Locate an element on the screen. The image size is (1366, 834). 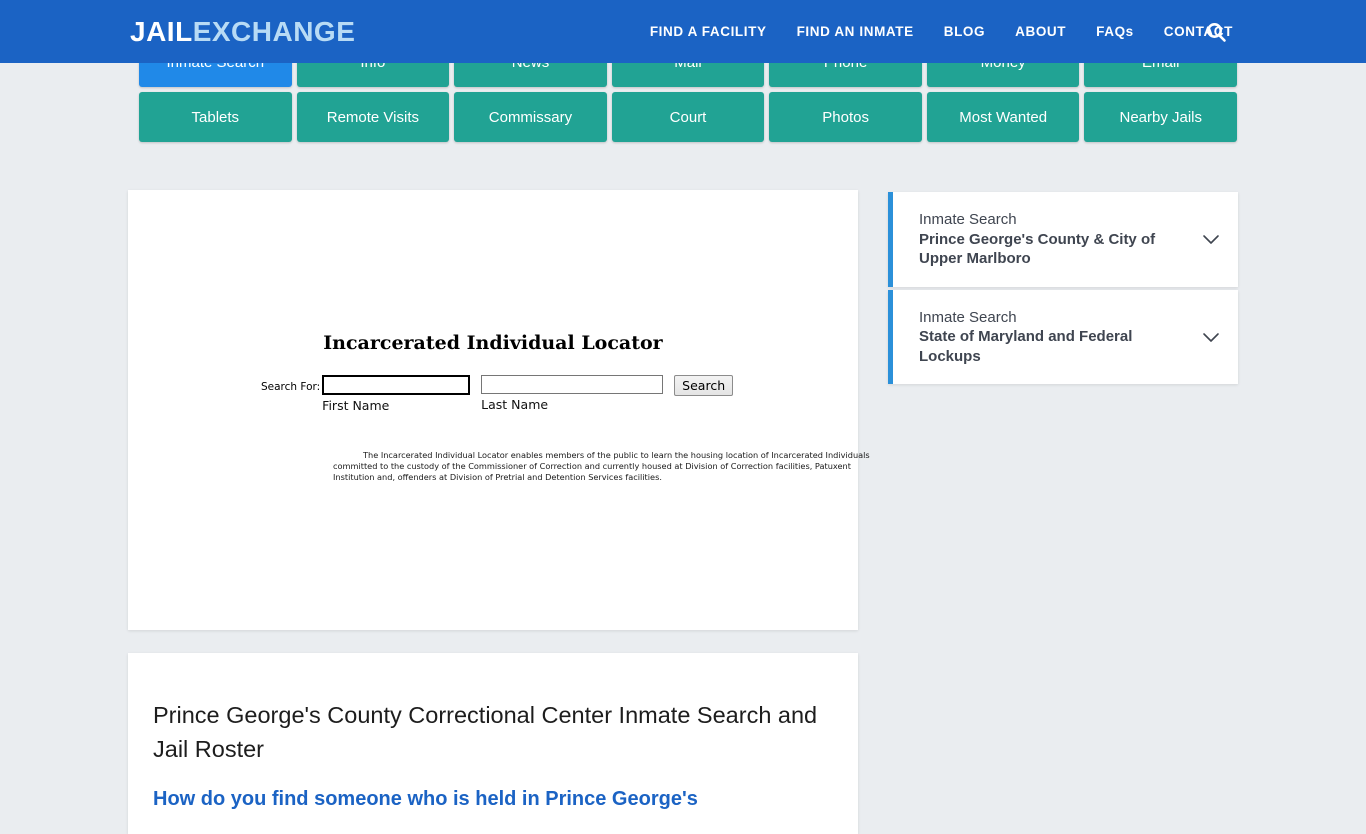
tab-commissary: Commissary is located at coordinates (530, 117).